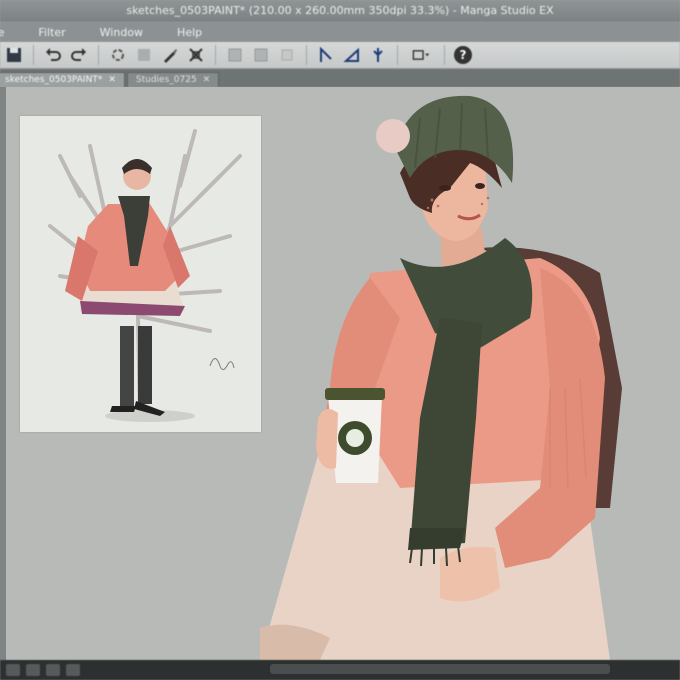 This screenshot has width=680, height=680. I want to click on menu-item-help: Help, so click(189, 32).